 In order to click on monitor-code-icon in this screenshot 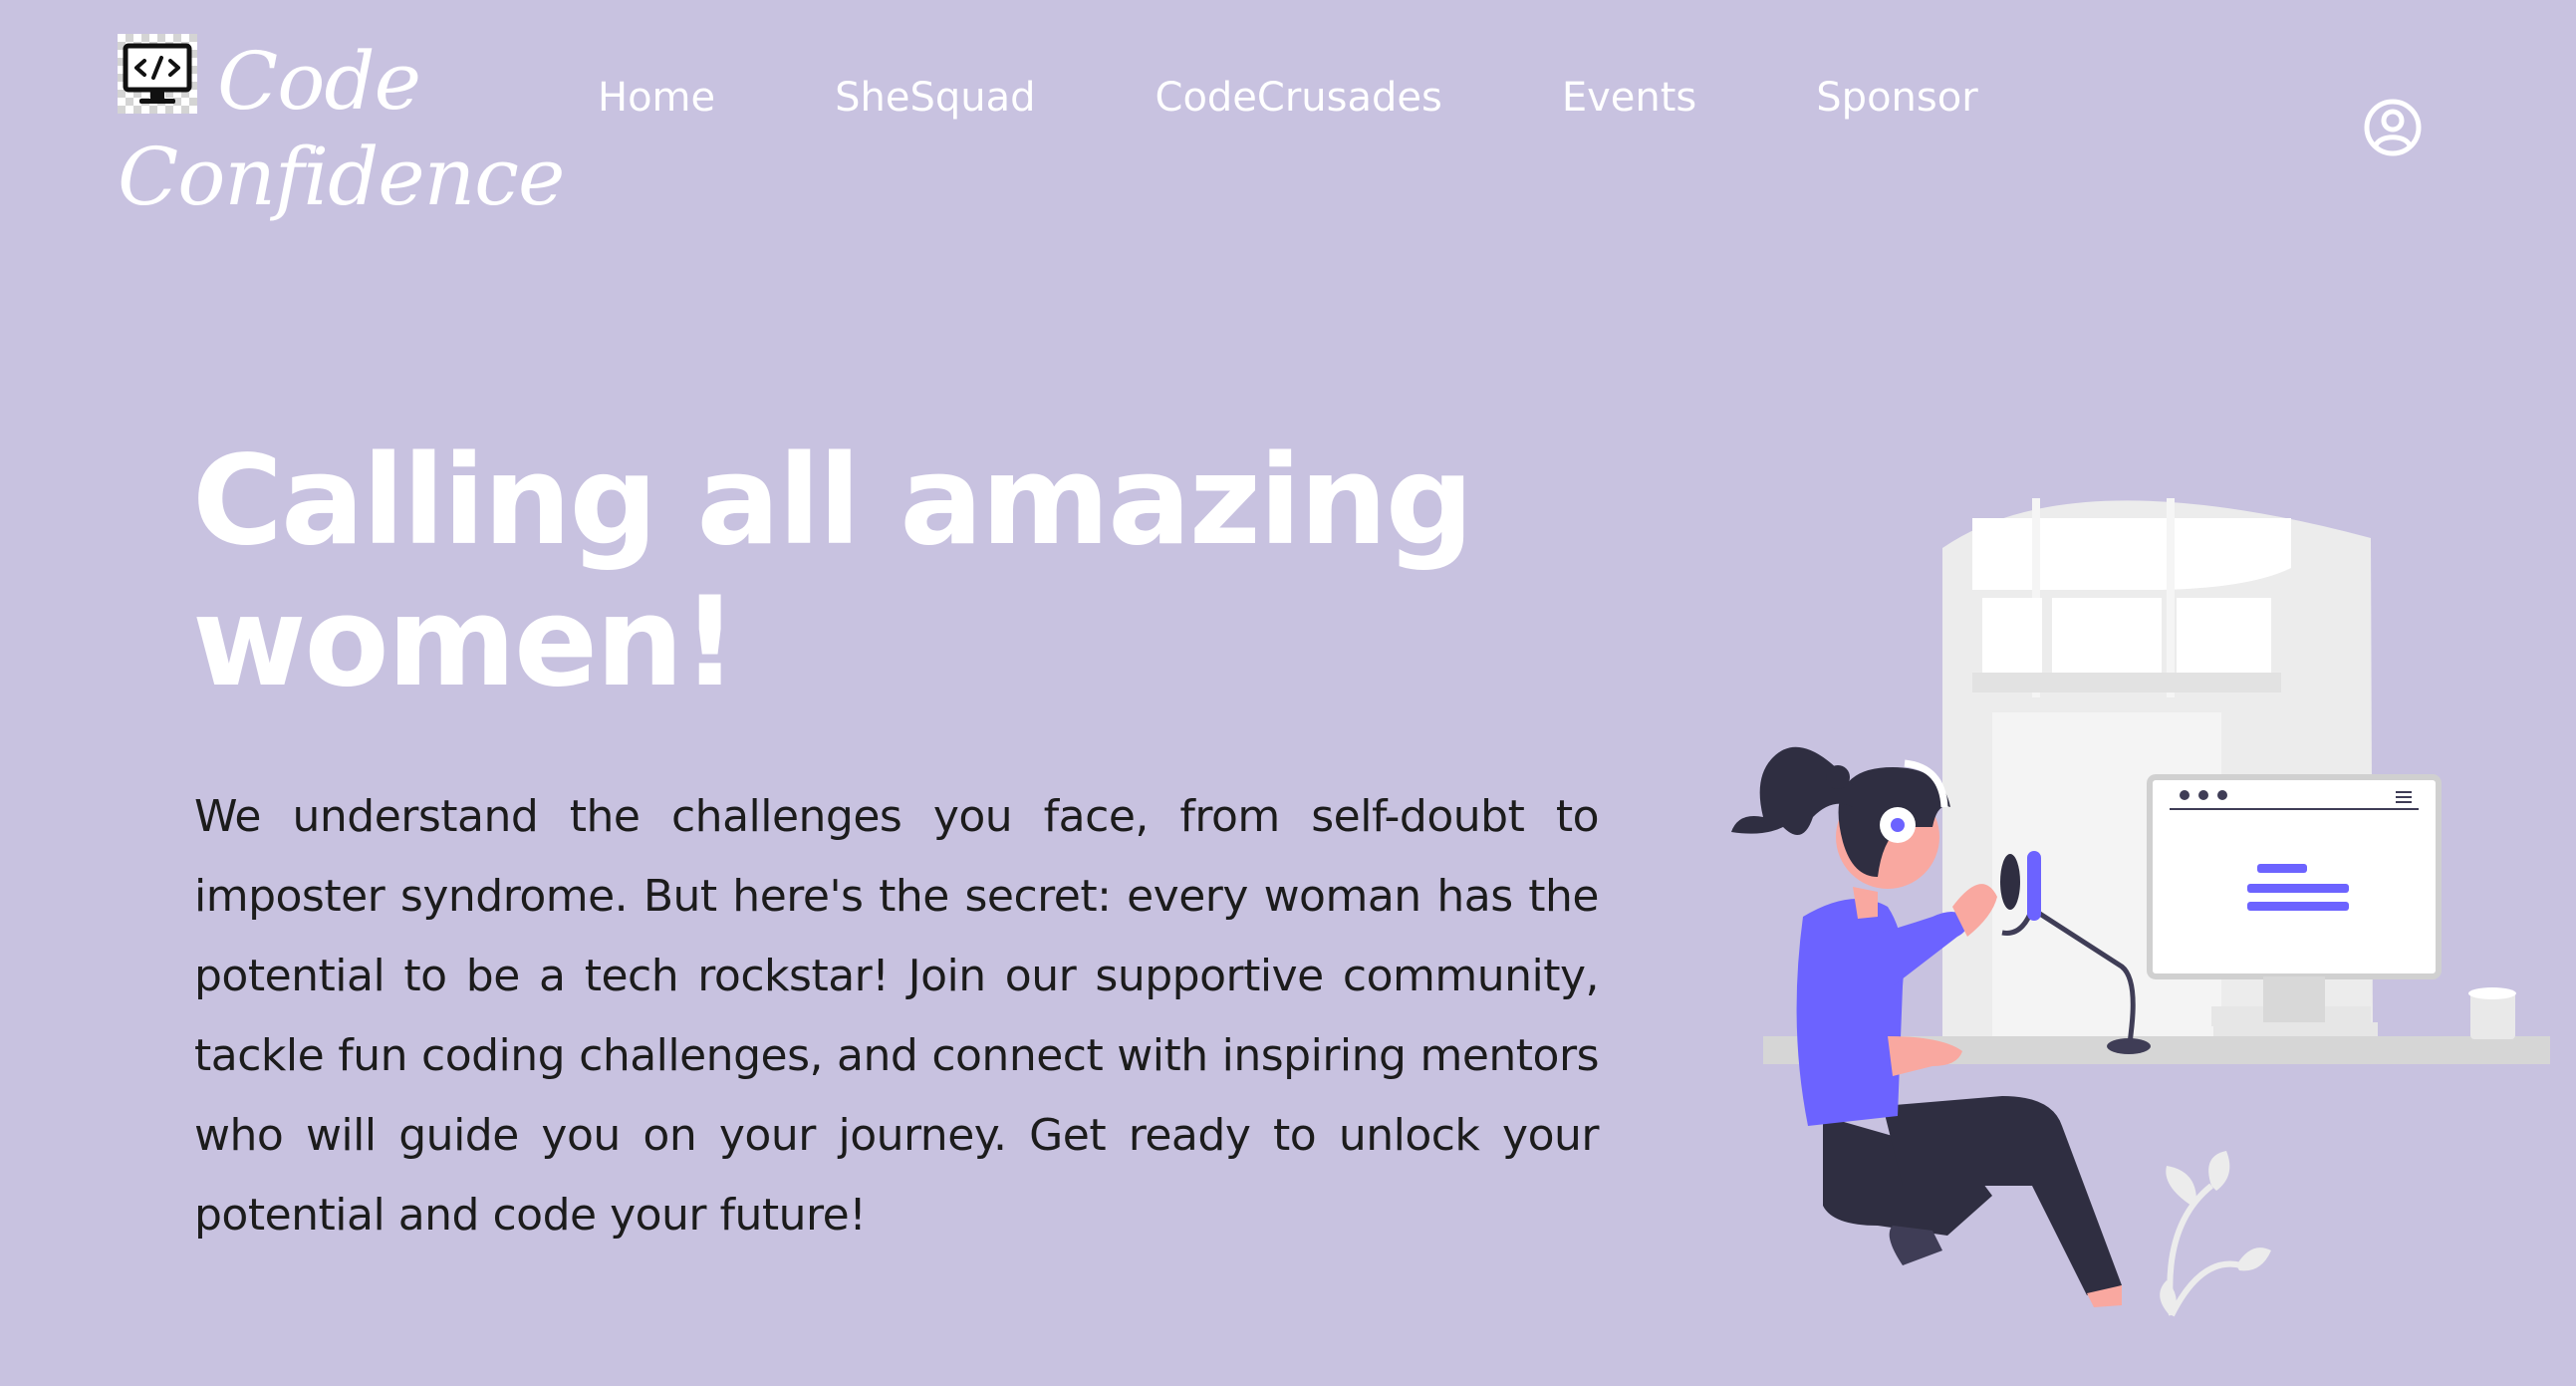, I will do `click(157, 74)`.